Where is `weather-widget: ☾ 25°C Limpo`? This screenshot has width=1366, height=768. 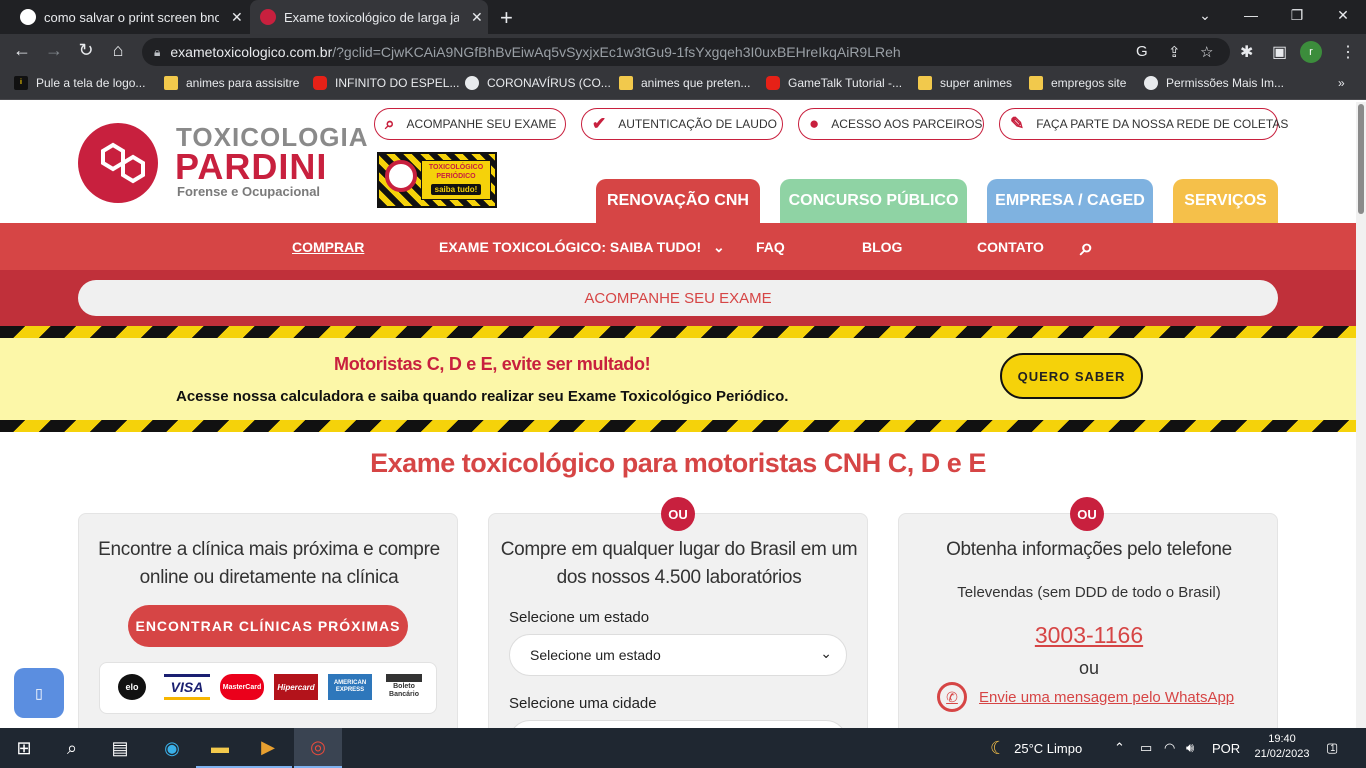 weather-widget: ☾ 25°C Limpo is located at coordinates (1036, 748).